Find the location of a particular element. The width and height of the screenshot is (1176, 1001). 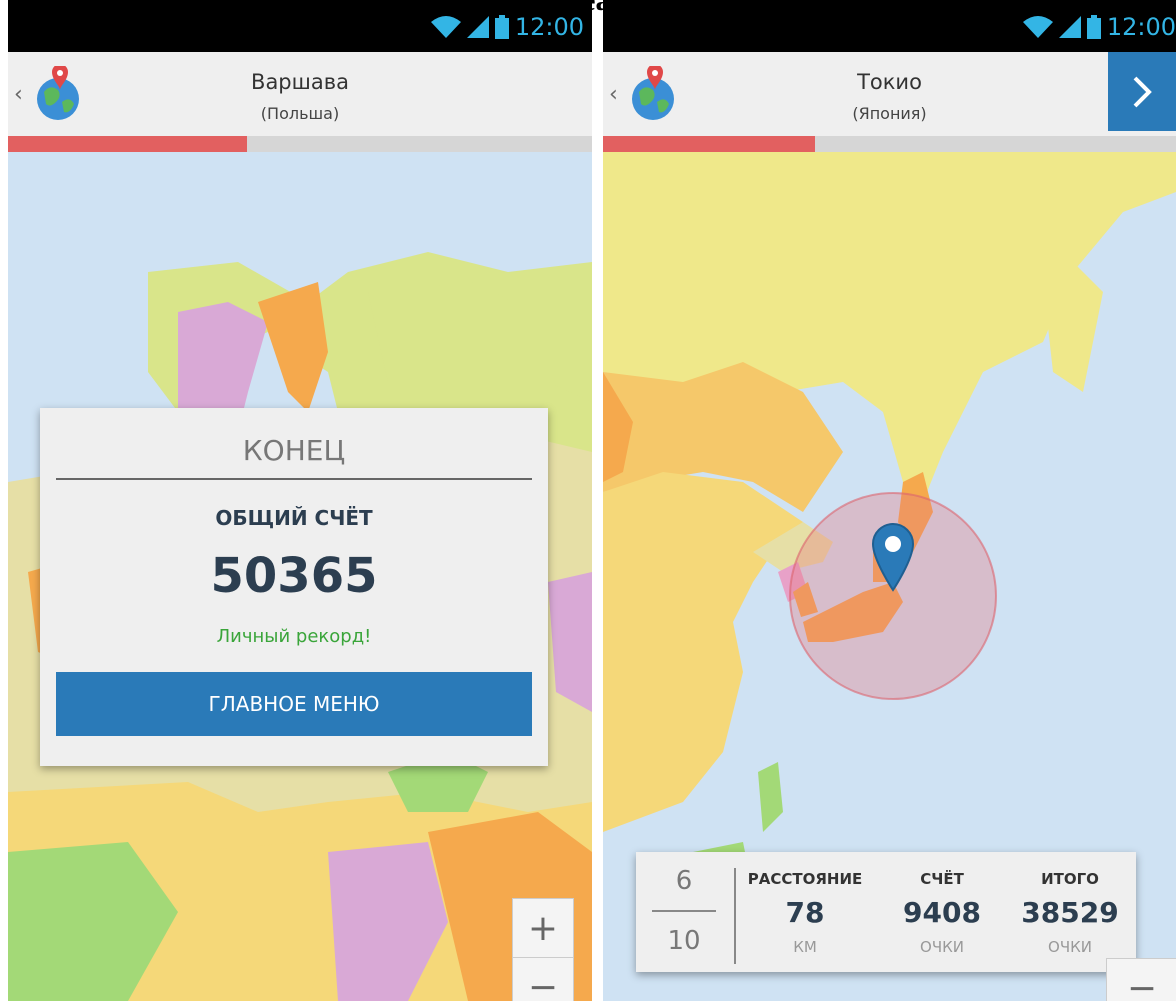

score-value: 9408 is located at coordinates (942, 912).